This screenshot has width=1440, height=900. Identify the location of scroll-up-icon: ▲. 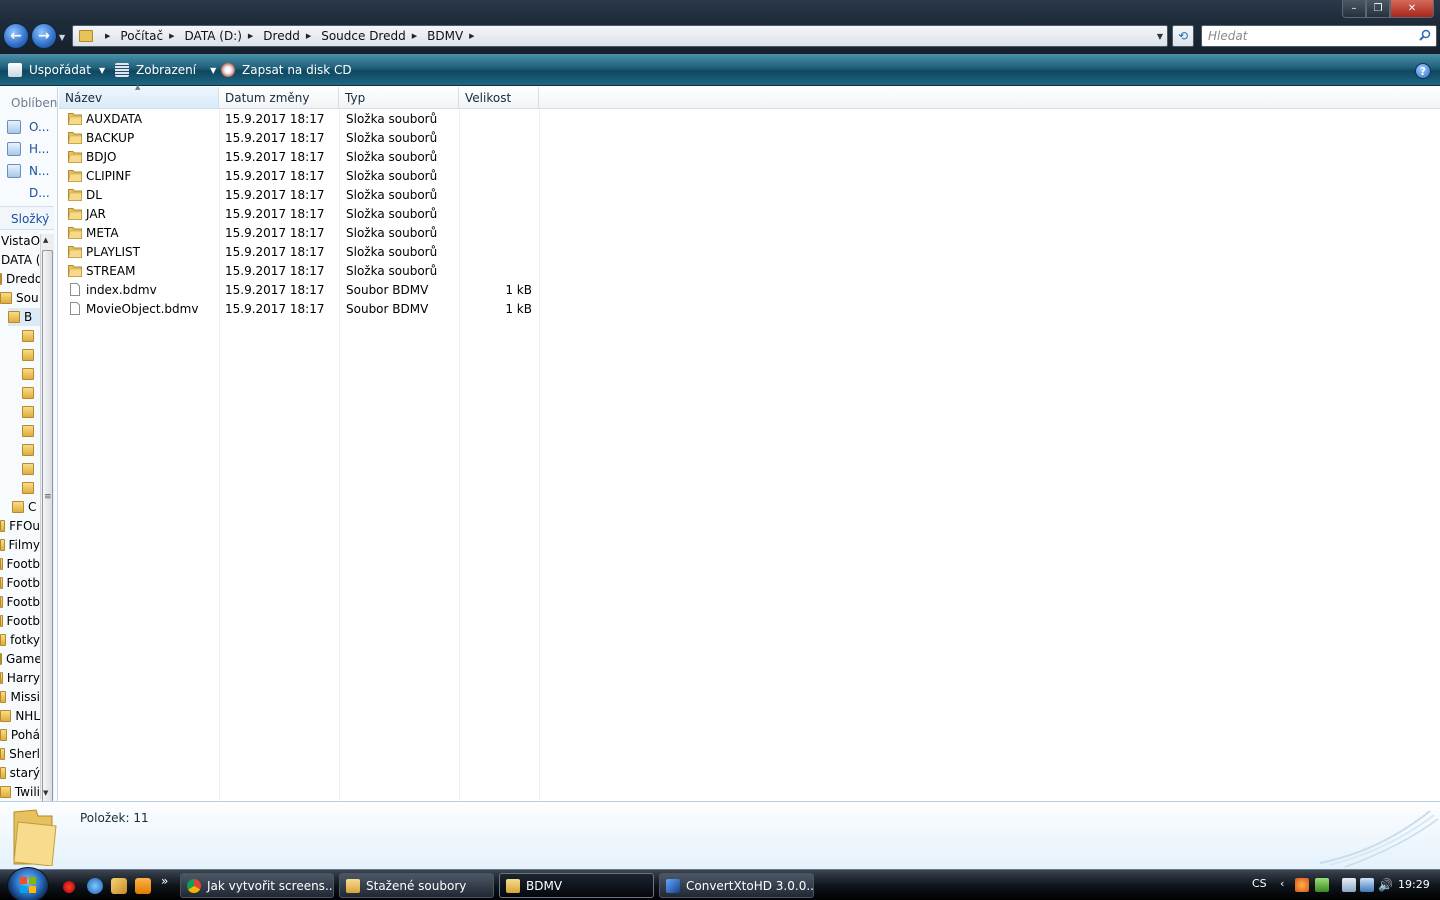
(45, 240).